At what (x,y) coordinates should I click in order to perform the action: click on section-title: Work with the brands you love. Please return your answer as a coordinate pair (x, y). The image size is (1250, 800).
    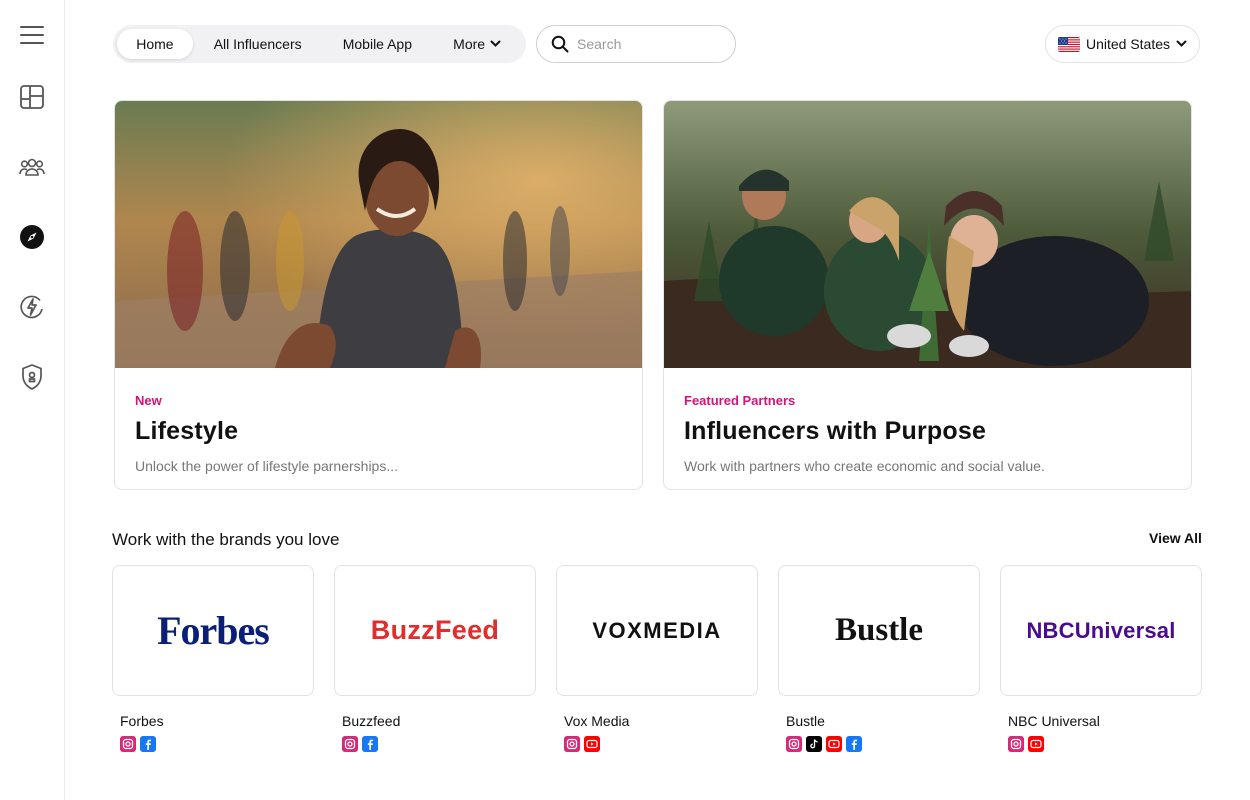
    Looking at the image, I should click on (226, 539).